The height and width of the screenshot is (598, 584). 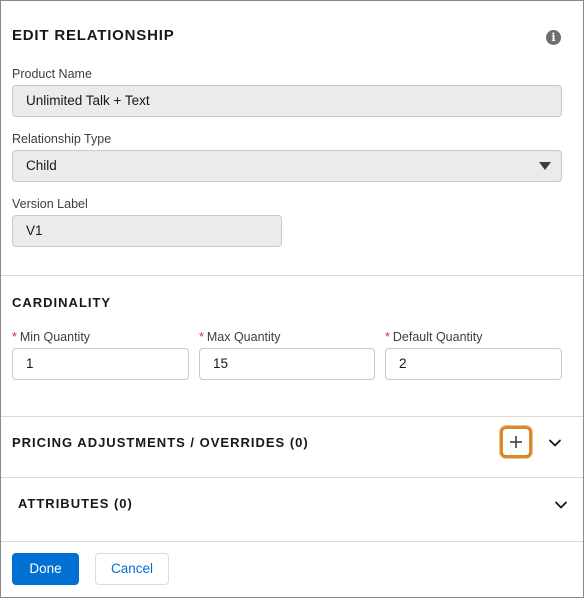 I want to click on add-pricing-adjustment-button, so click(x=516, y=442).